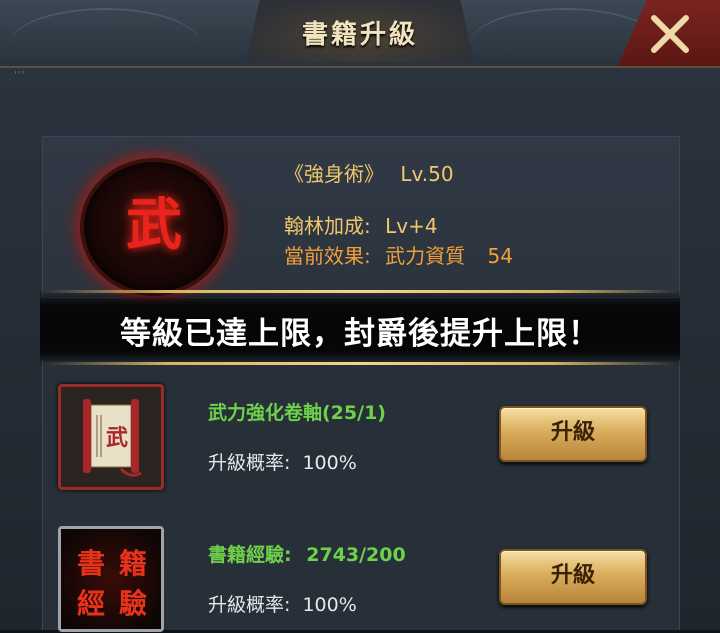 This screenshot has width=720, height=633. I want to click on exp-item-icon: 書 籍 經 驗, so click(111, 579).